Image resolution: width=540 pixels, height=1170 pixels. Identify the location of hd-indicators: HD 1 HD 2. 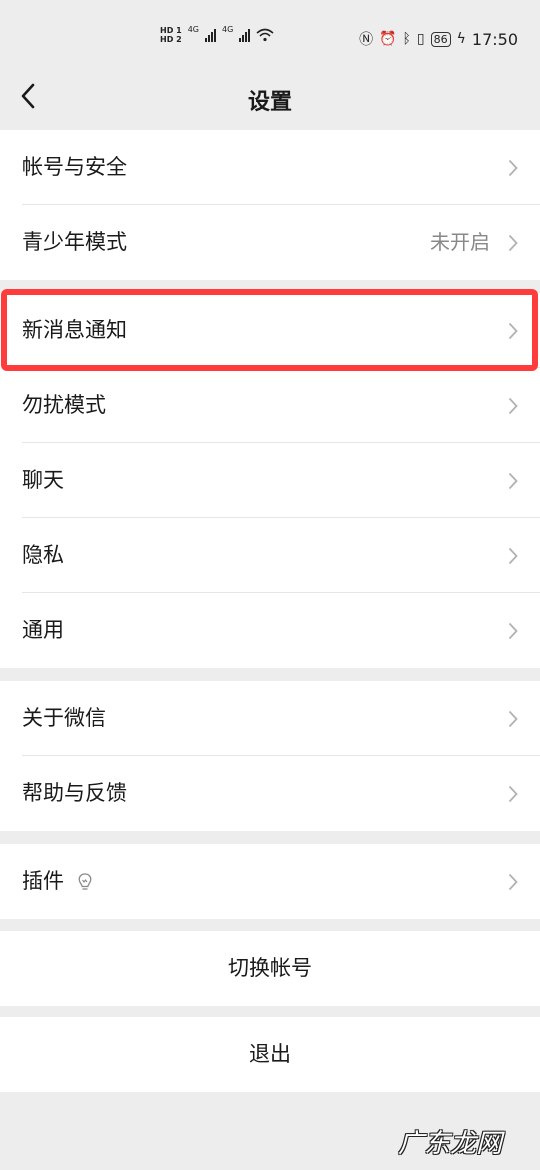
(171, 35).